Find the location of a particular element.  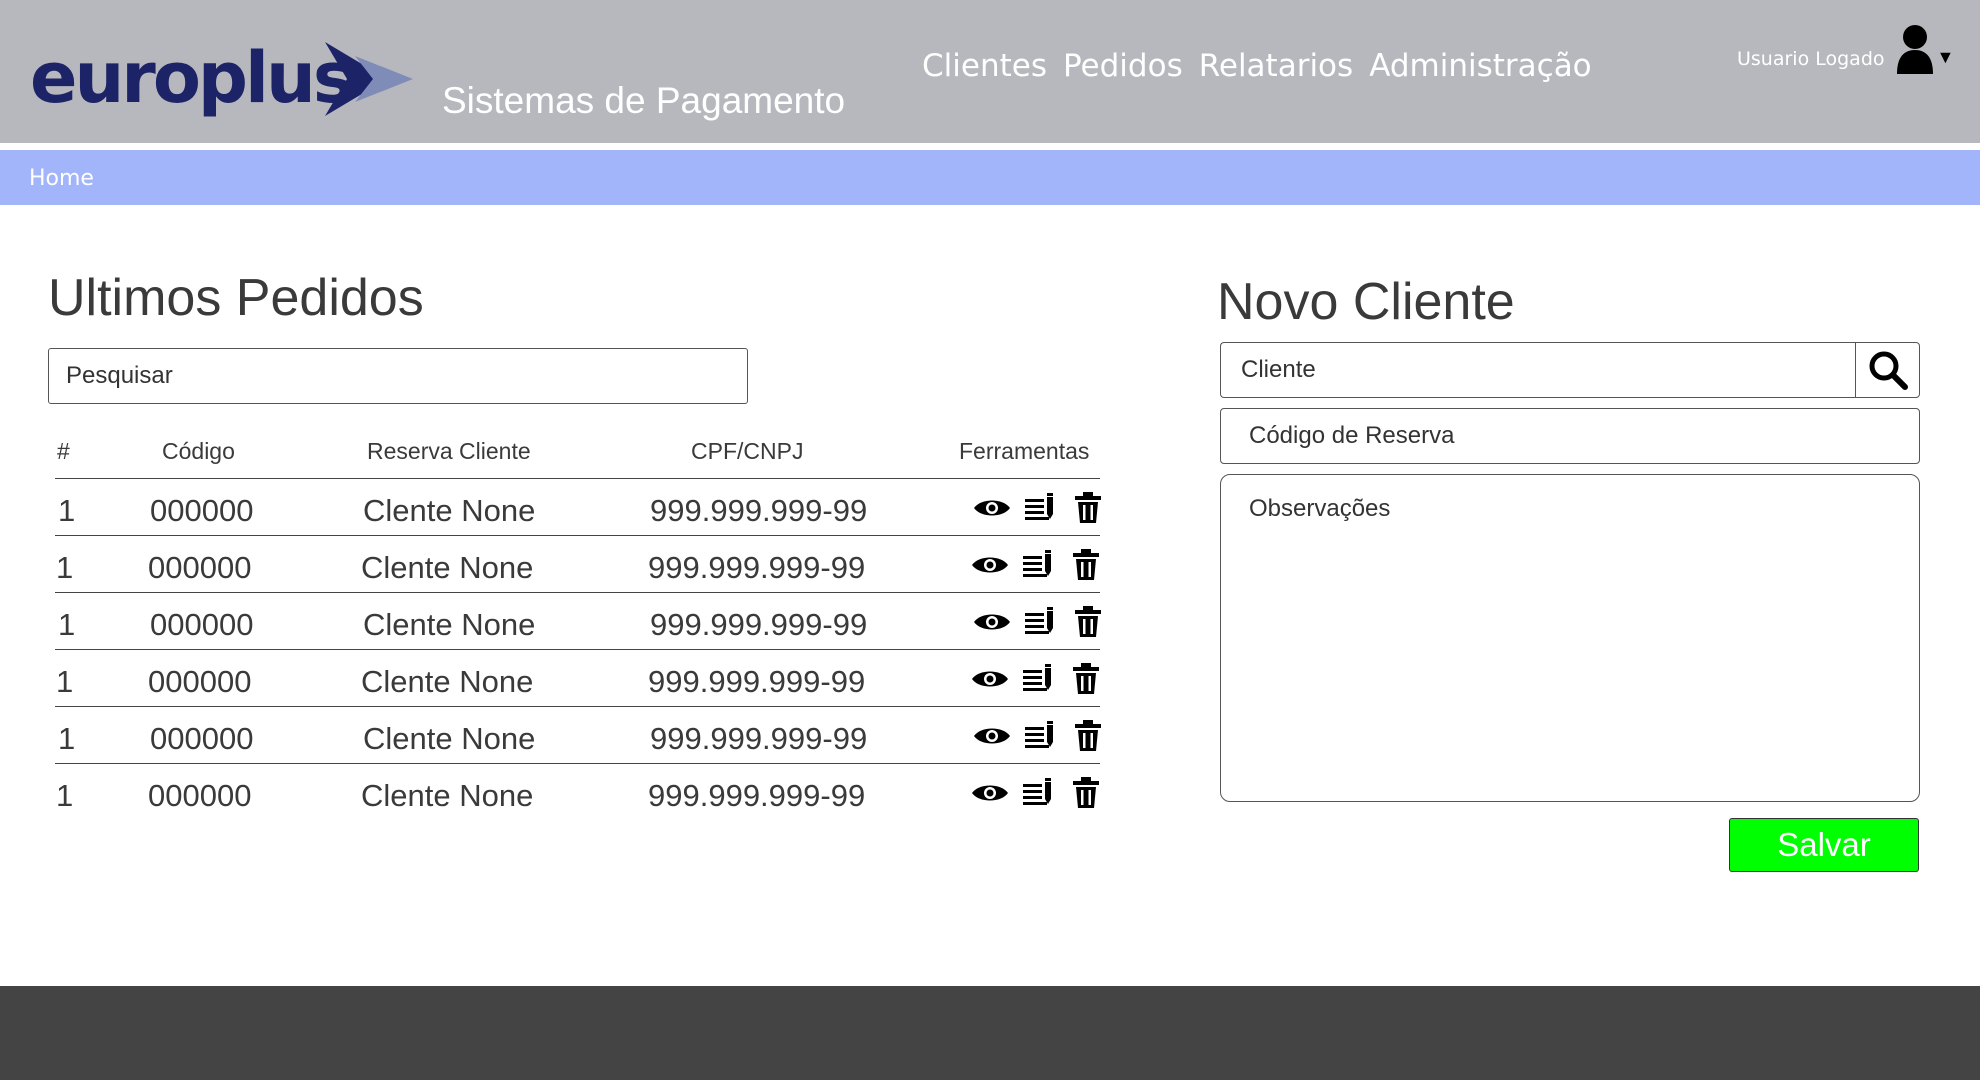

logo-wordmark: europlus is located at coordinates (192, 78).